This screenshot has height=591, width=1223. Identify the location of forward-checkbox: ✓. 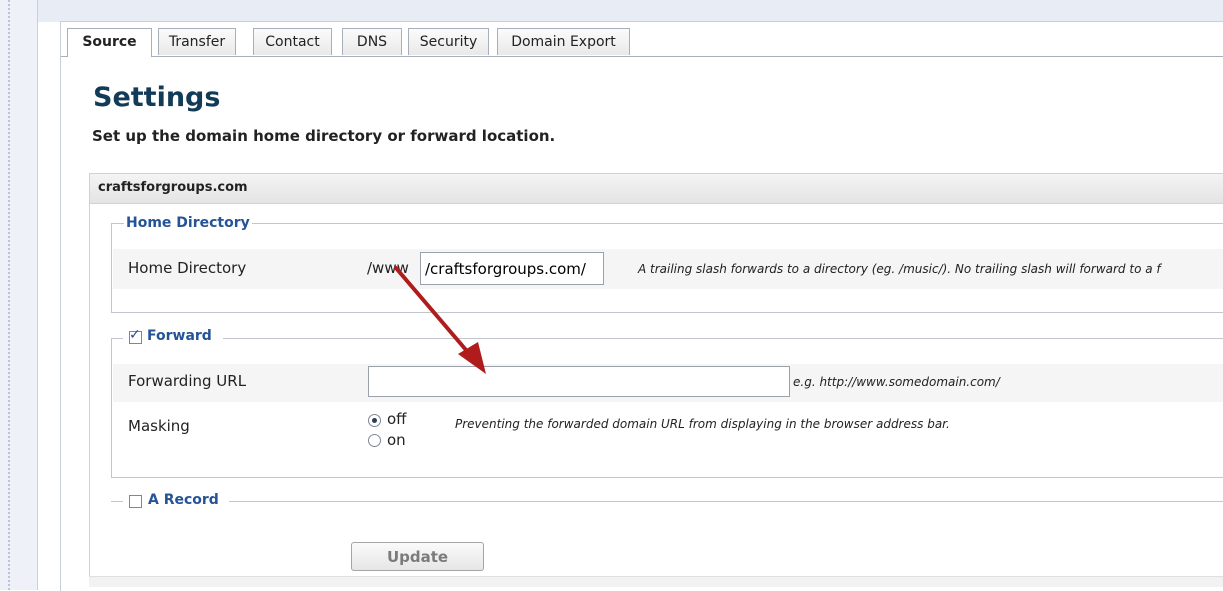
(135, 335).